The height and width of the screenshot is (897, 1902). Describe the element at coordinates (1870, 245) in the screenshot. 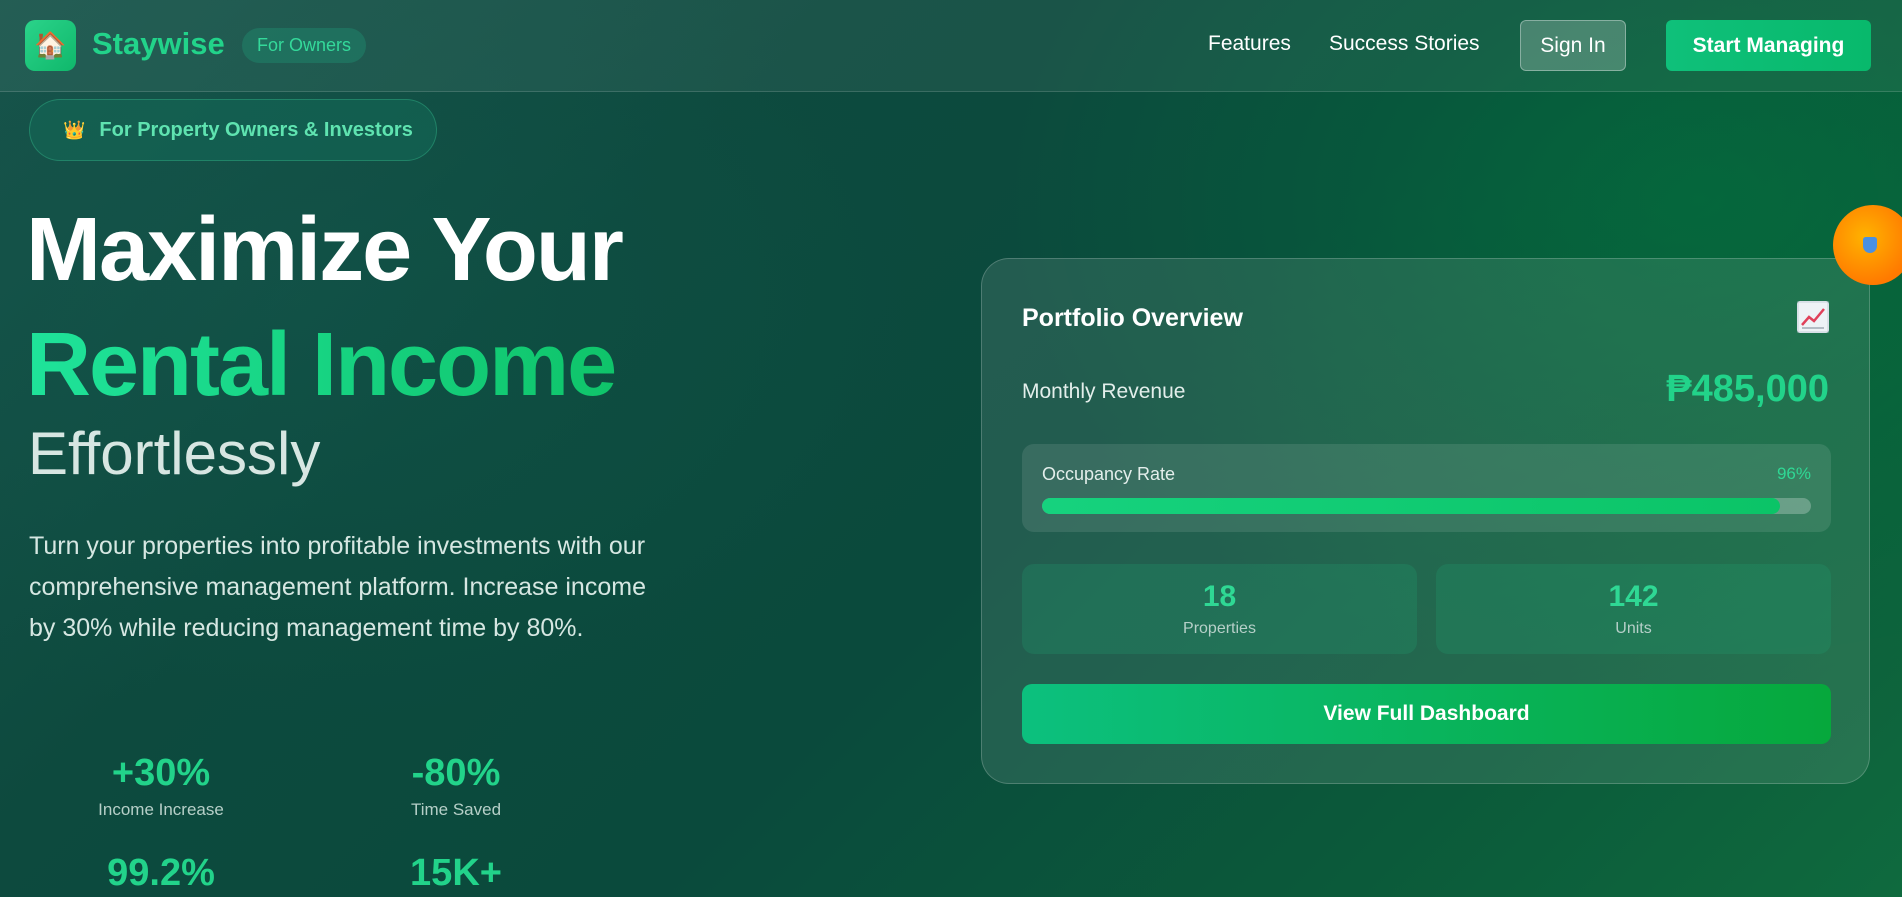

I see `shield-icon` at that location.